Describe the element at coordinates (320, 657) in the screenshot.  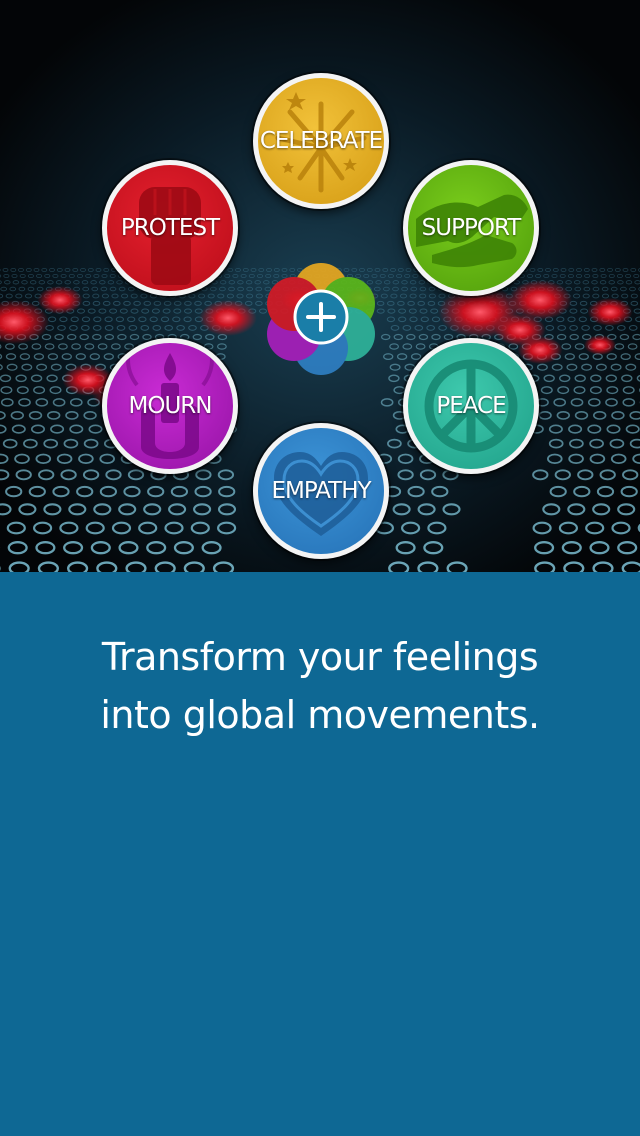
I see `tagline-line-1: Transform your feelings` at that location.